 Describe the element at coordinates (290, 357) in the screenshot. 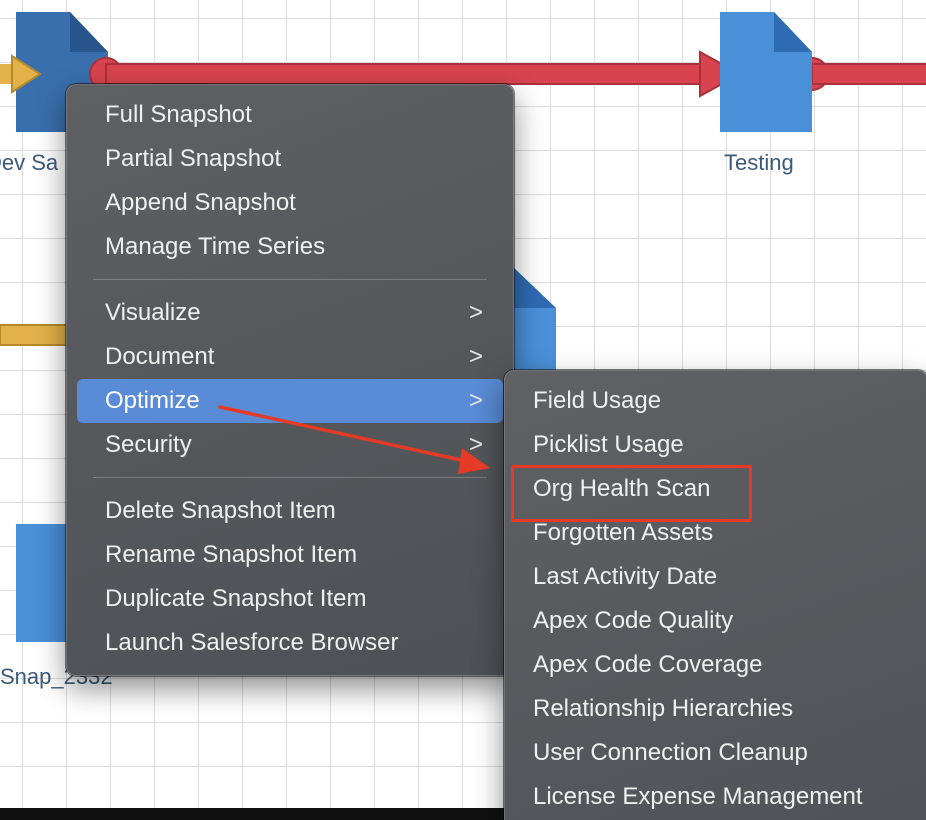

I see `menu-item-document: Document >` at that location.